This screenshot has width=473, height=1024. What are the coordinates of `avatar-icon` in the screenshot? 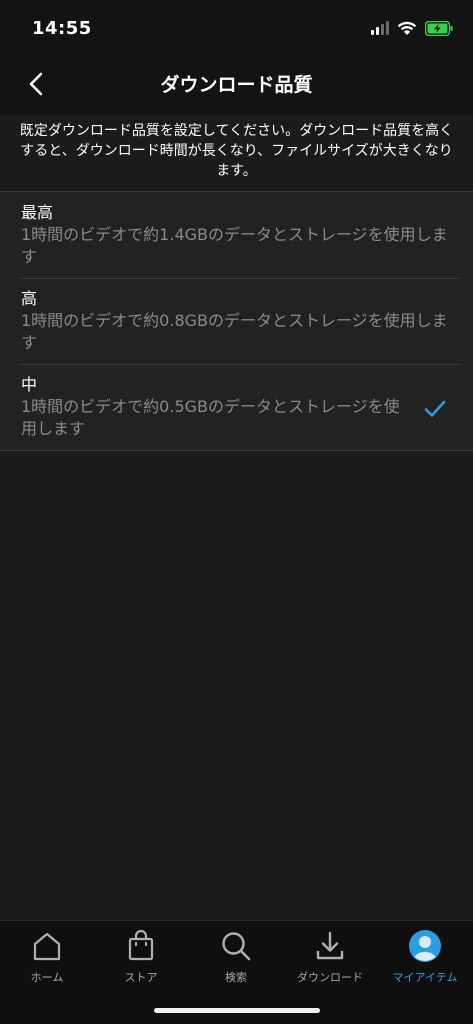 It's located at (425, 946).